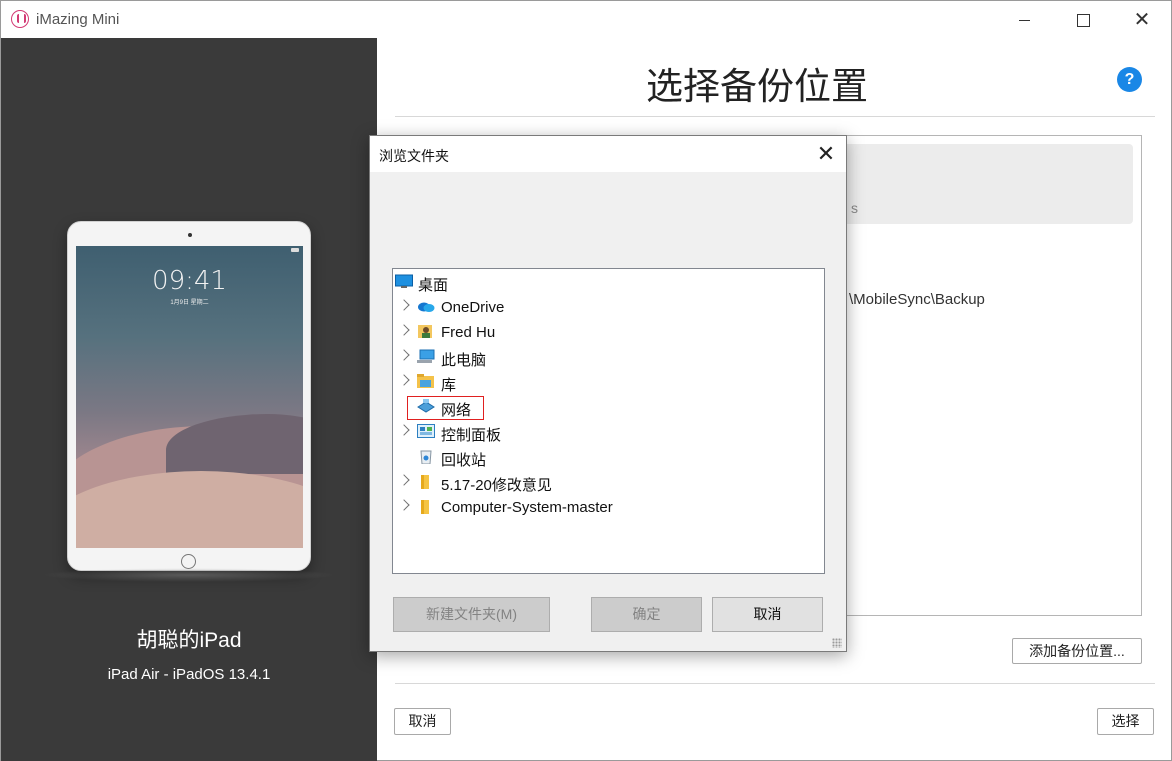 The height and width of the screenshot is (761, 1172). Describe the element at coordinates (468, 332) in the screenshot. I see `tree-item-label: Fred Hu` at that location.